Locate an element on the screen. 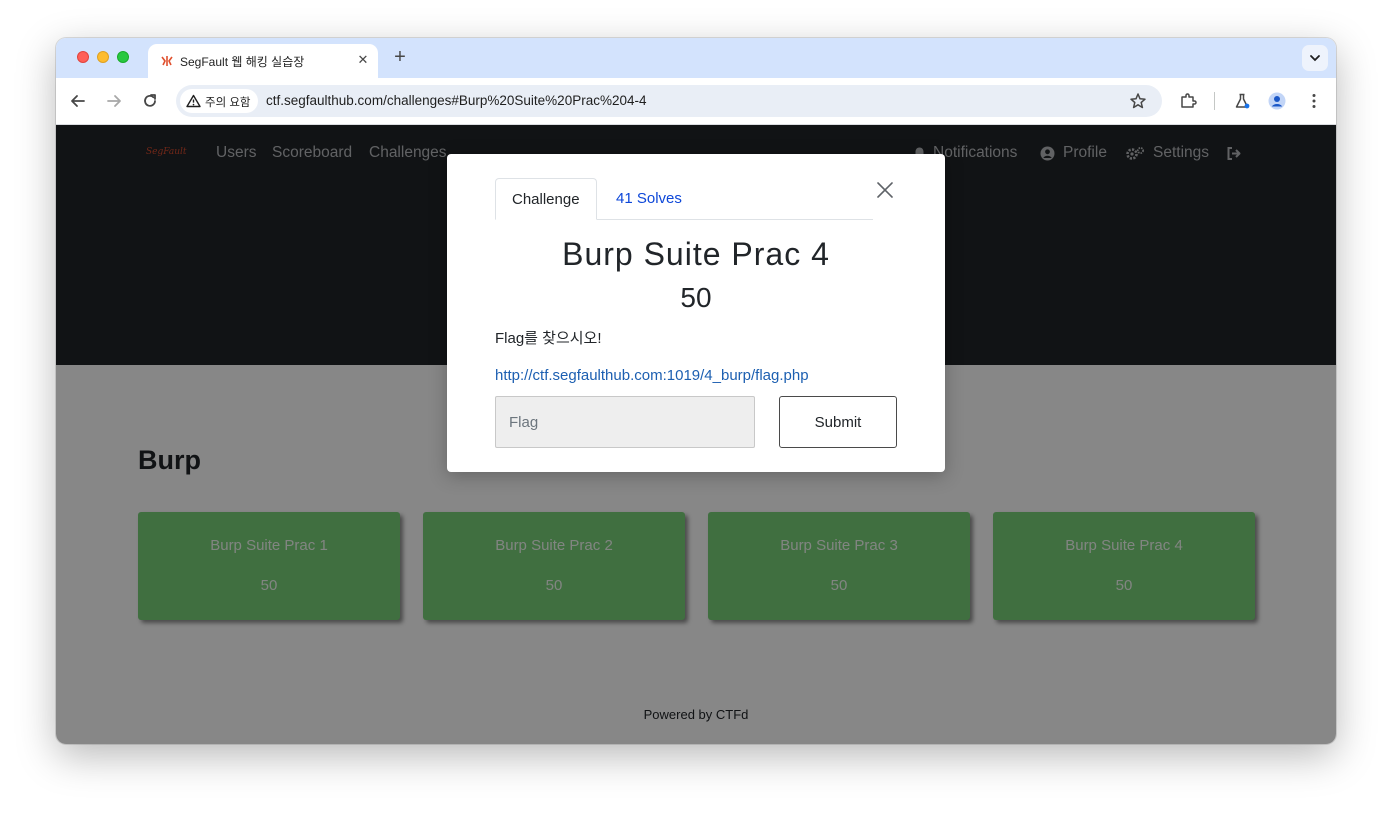 Image resolution: width=1392 pixels, height=819 pixels. security-chip-label: 주의 요함 is located at coordinates (228, 103).